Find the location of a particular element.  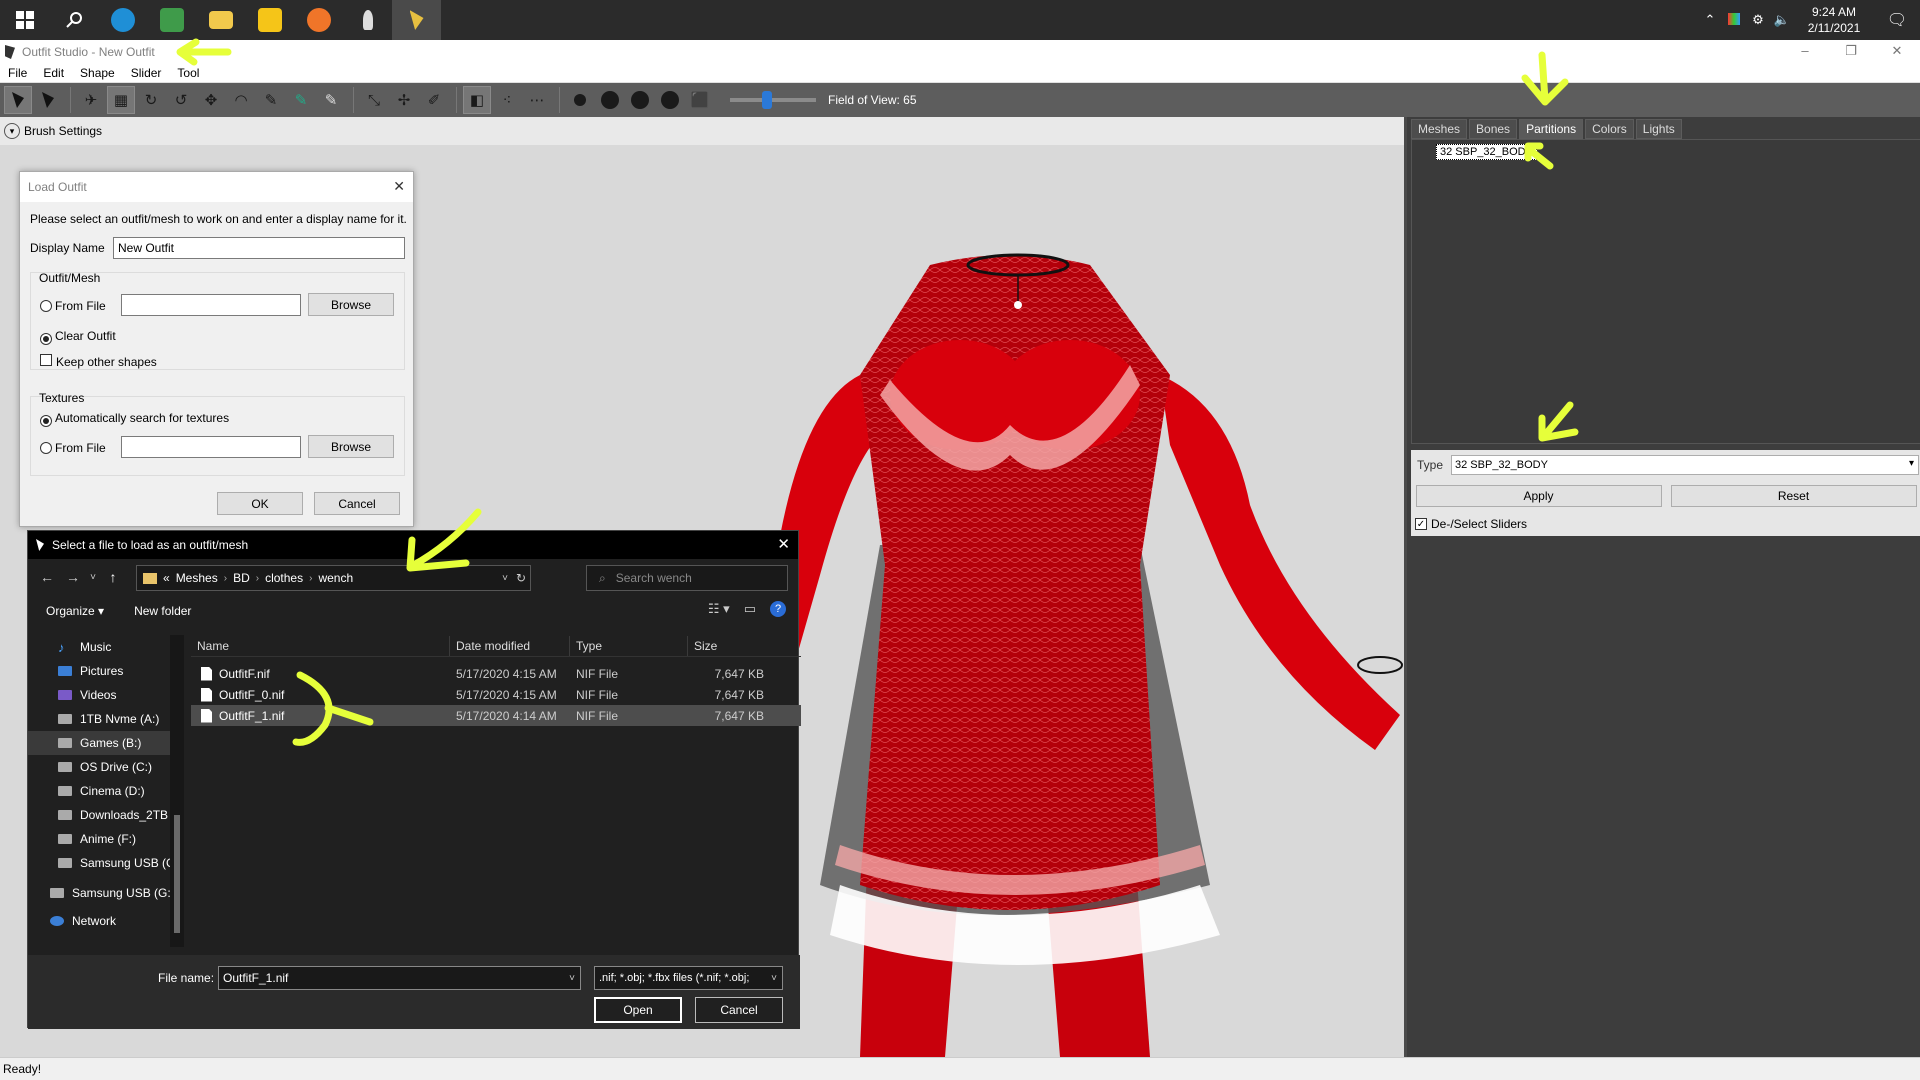

display-name-input: New Outfit is located at coordinates (259, 248).